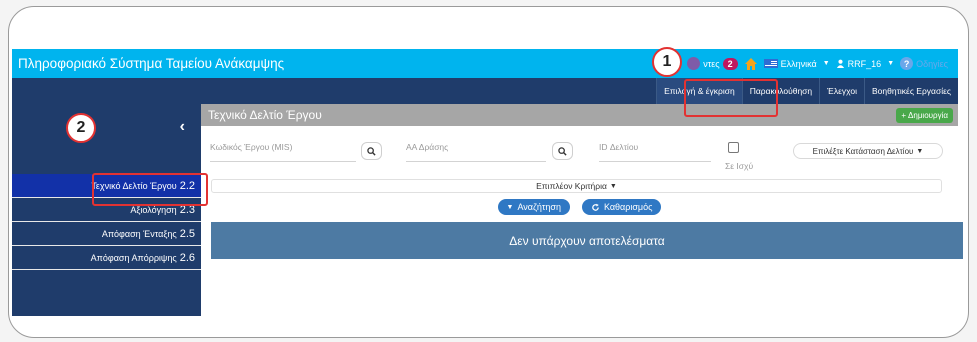 This screenshot has width=977, height=342. Describe the element at coordinates (841, 91) in the screenshot. I see `tab-audits: Έλεγχοι` at that location.